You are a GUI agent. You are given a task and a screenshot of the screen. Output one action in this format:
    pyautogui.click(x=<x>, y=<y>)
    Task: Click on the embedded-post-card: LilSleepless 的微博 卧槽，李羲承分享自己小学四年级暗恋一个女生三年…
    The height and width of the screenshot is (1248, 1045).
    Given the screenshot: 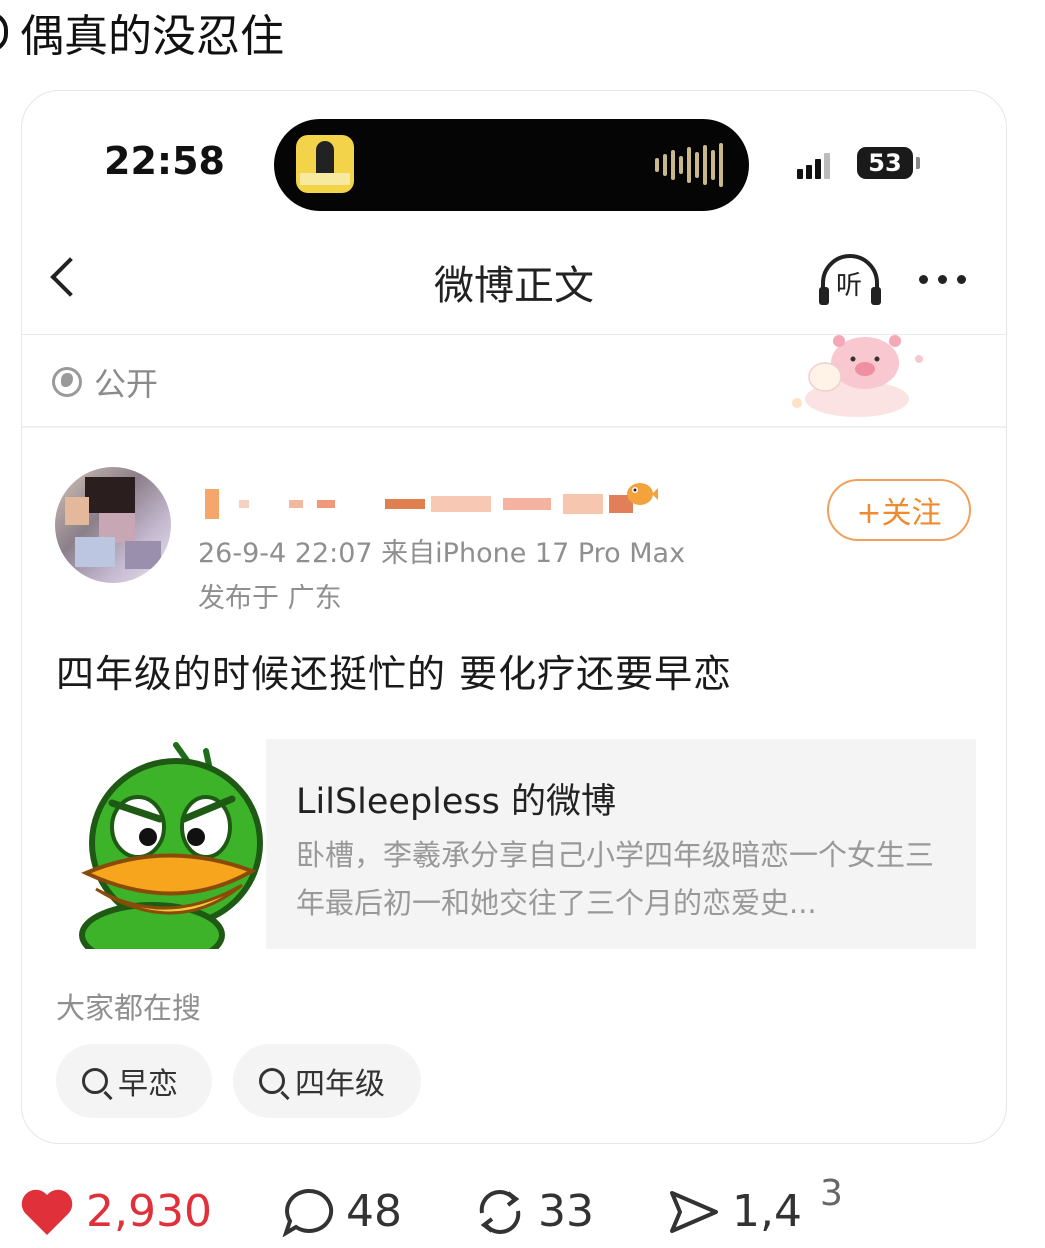 What is the action you would take?
    pyautogui.click(x=516, y=844)
    